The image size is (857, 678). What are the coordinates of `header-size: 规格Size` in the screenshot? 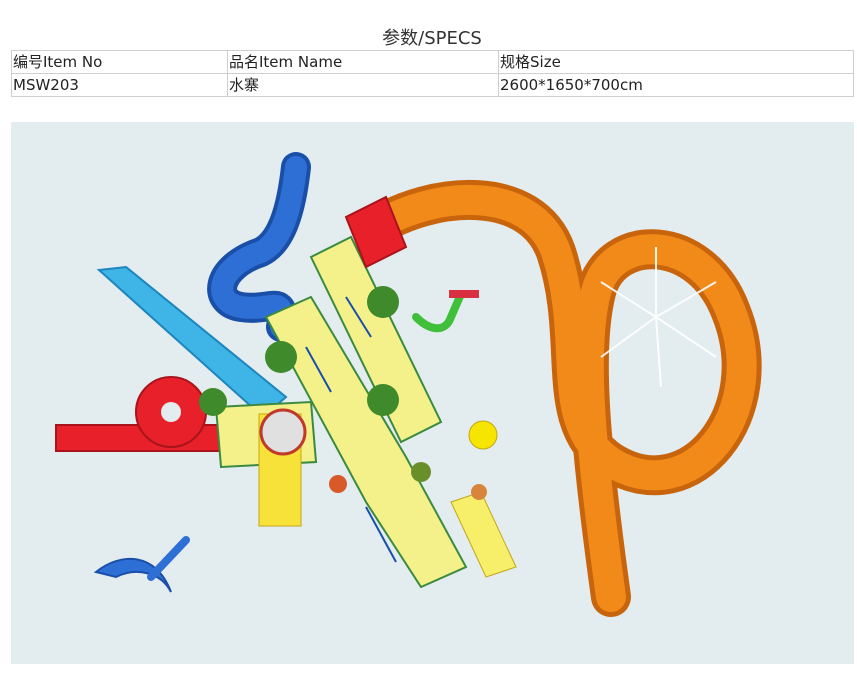 It's located at (676, 62).